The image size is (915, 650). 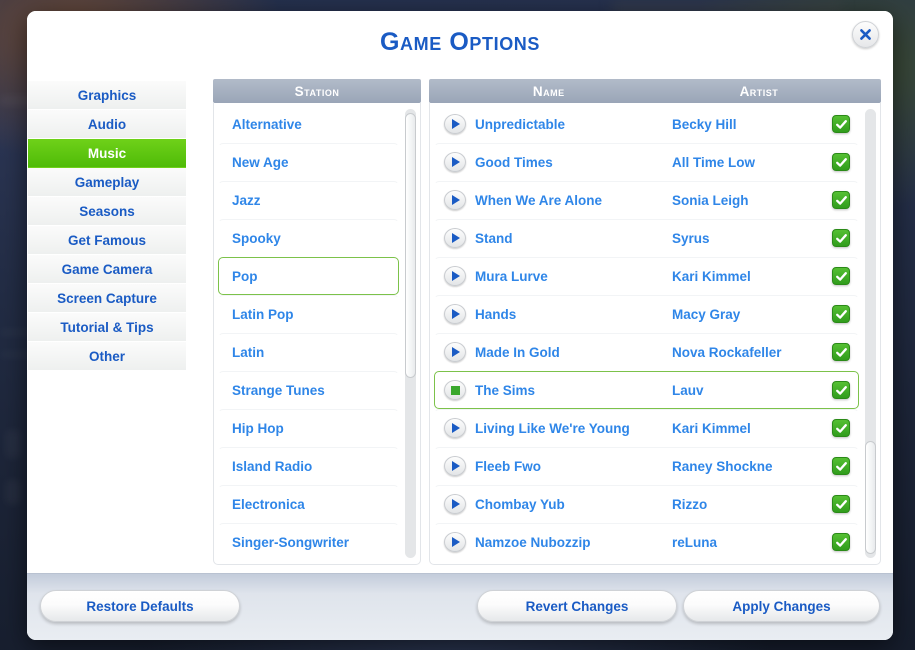 What do you see at coordinates (308, 504) in the screenshot?
I see `station-row: Electronica` at bounding box center [308, 504].